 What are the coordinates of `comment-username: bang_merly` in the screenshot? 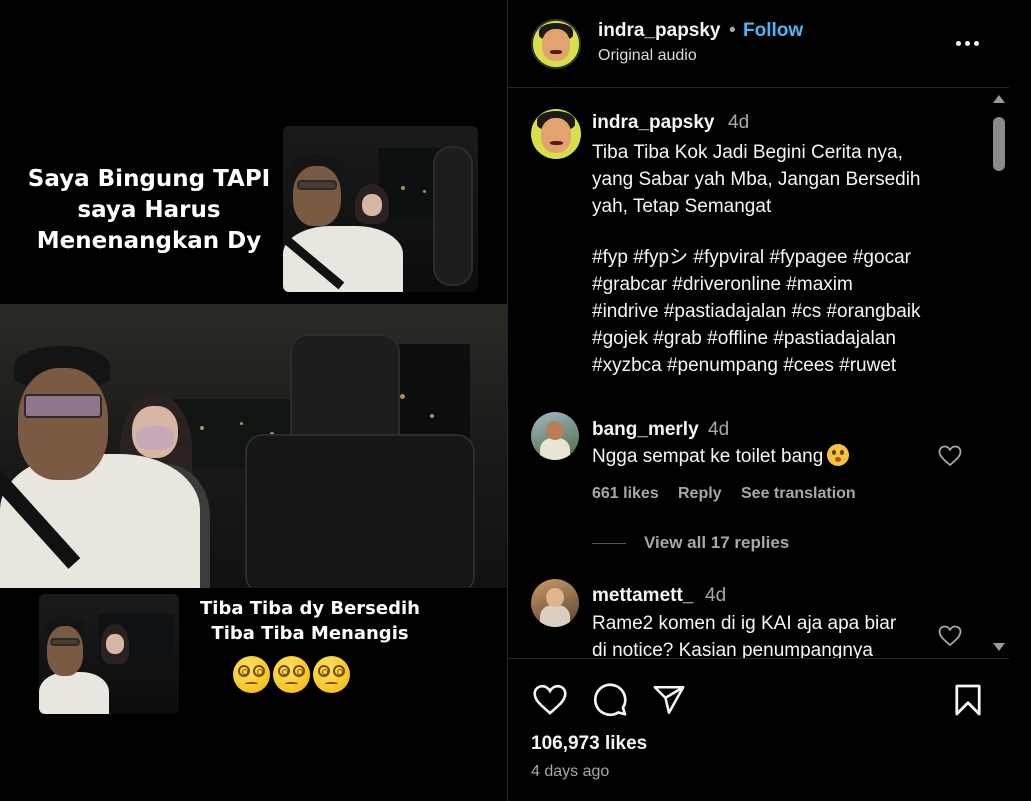 It's located at (645, 430).